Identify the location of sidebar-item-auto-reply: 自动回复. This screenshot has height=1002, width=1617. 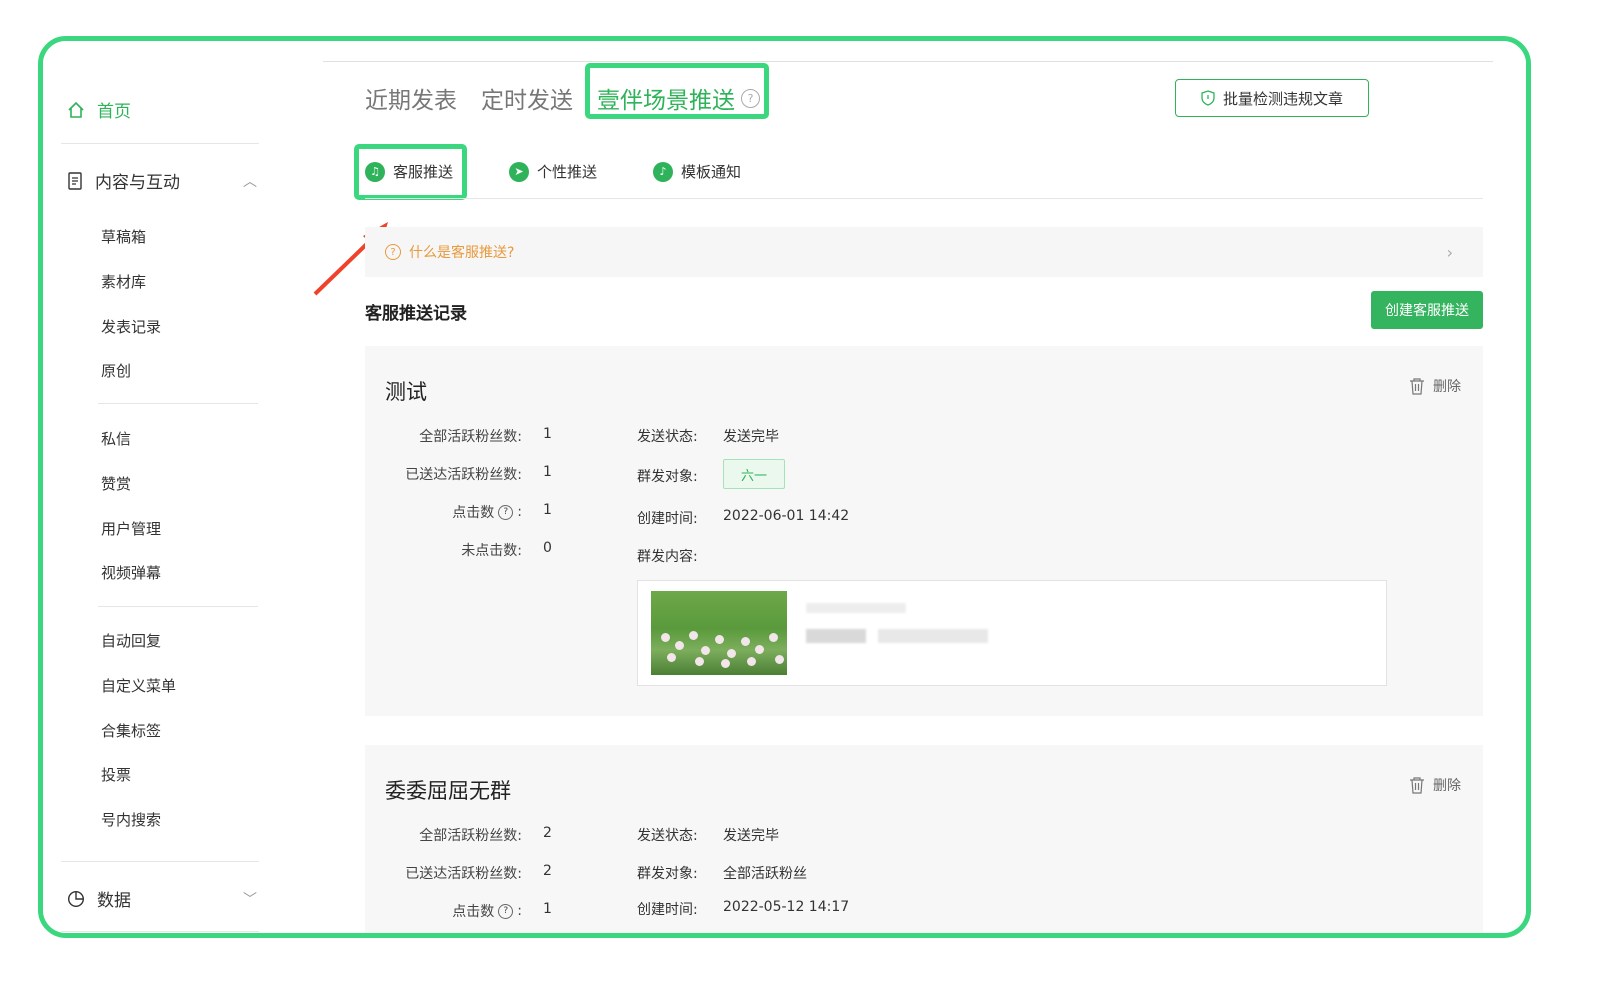
(131, 640).